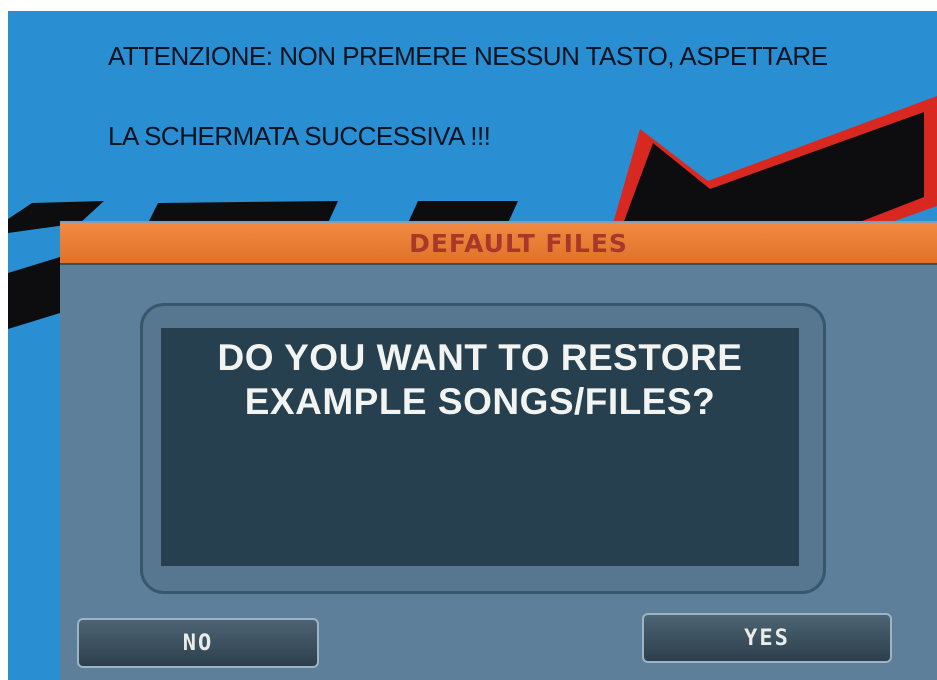 Image resolution: width=937 pixels, height=680 pixels. Describe the element at coordinates (767, 638) in the screenshot. I see `yes-button: YES` at that location.